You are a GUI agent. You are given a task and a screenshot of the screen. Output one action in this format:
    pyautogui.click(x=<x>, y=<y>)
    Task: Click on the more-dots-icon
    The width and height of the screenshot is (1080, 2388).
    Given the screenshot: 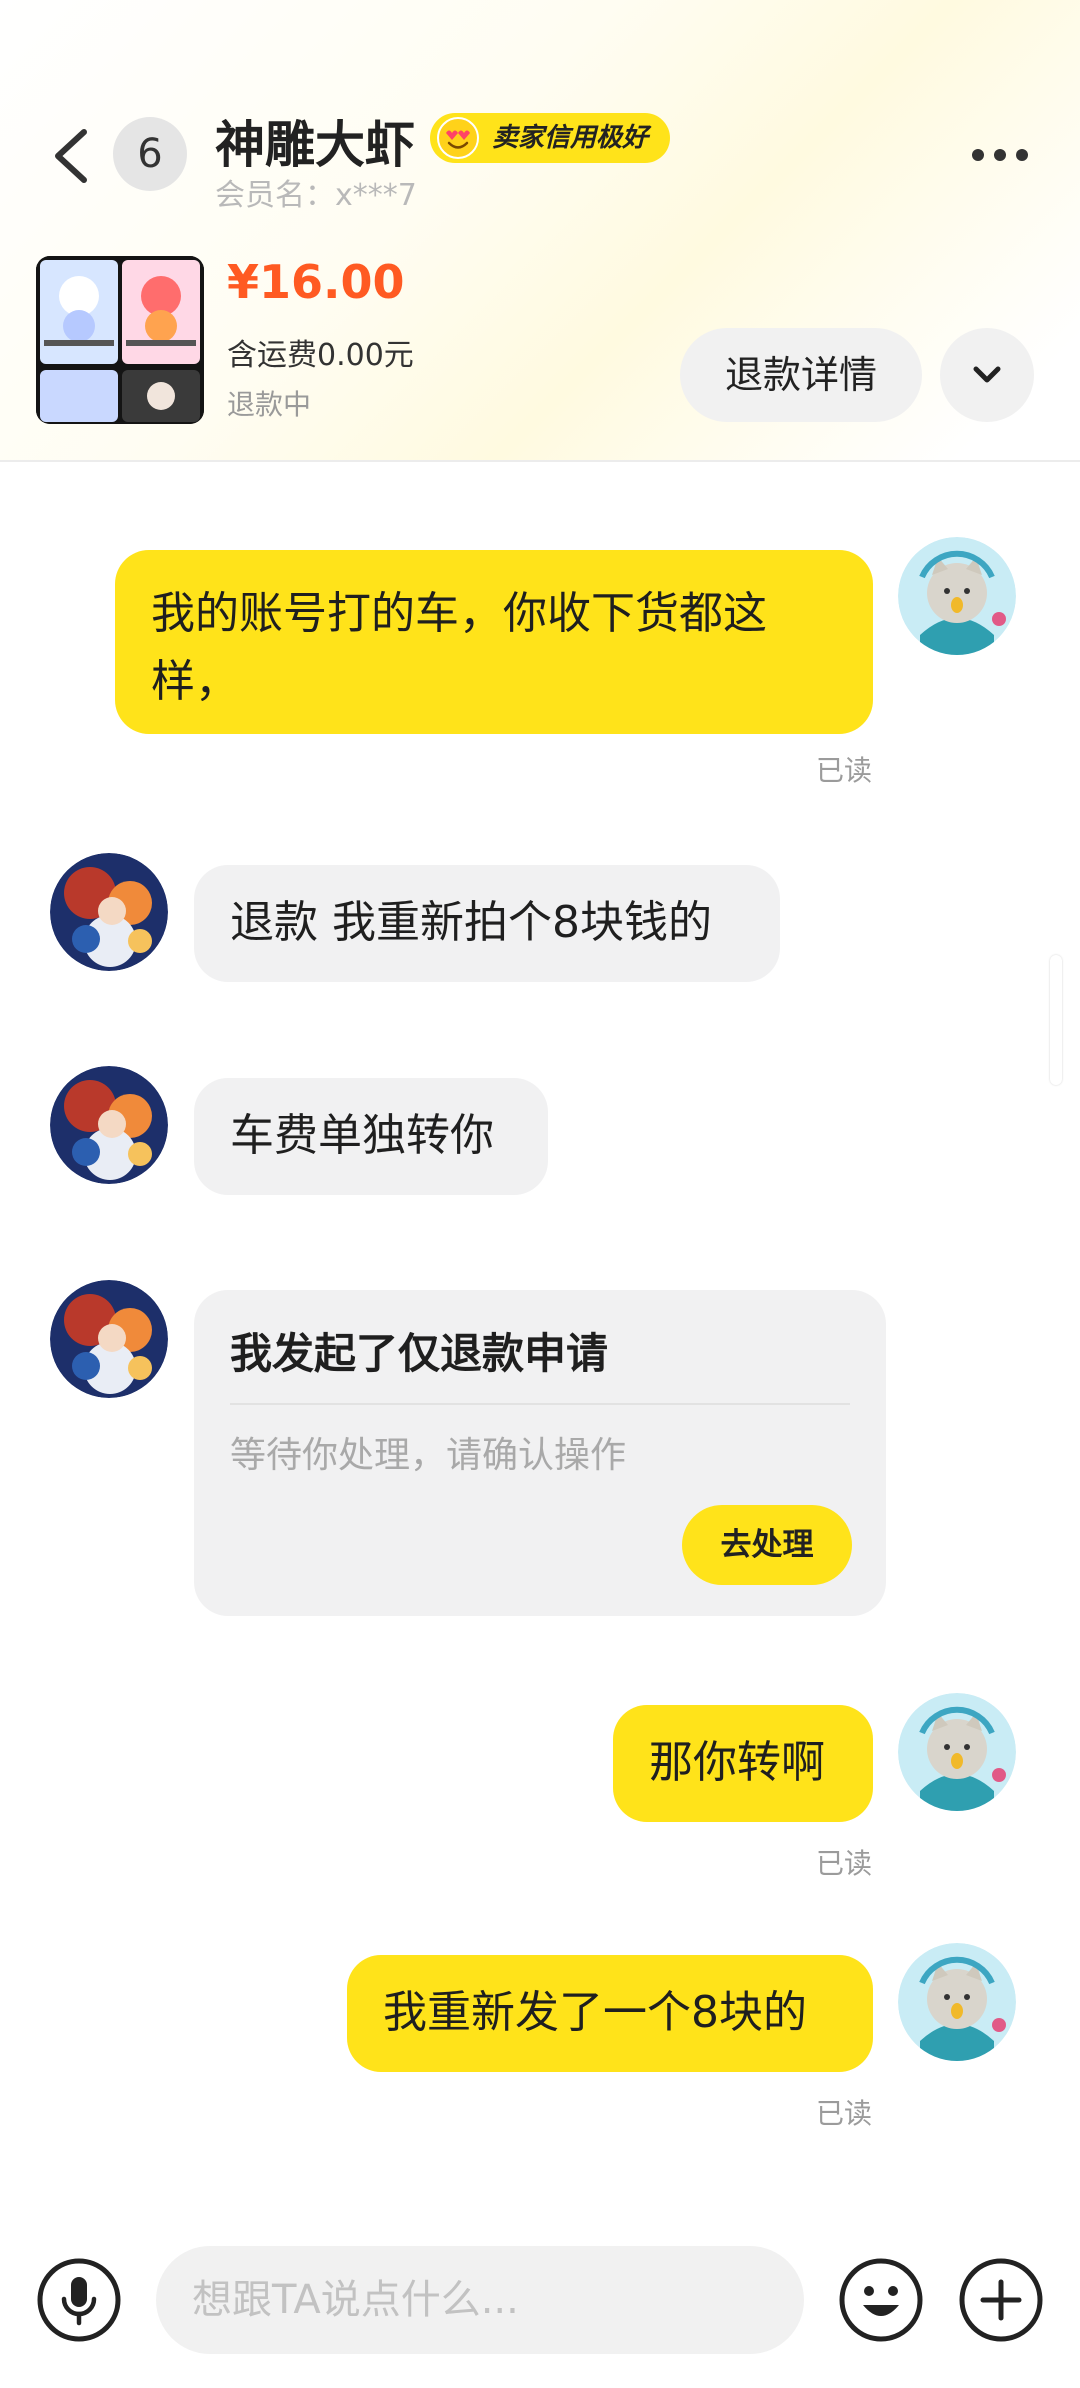 What is the action you would take?
    pyautogui.click(x=1000, y=155)
    